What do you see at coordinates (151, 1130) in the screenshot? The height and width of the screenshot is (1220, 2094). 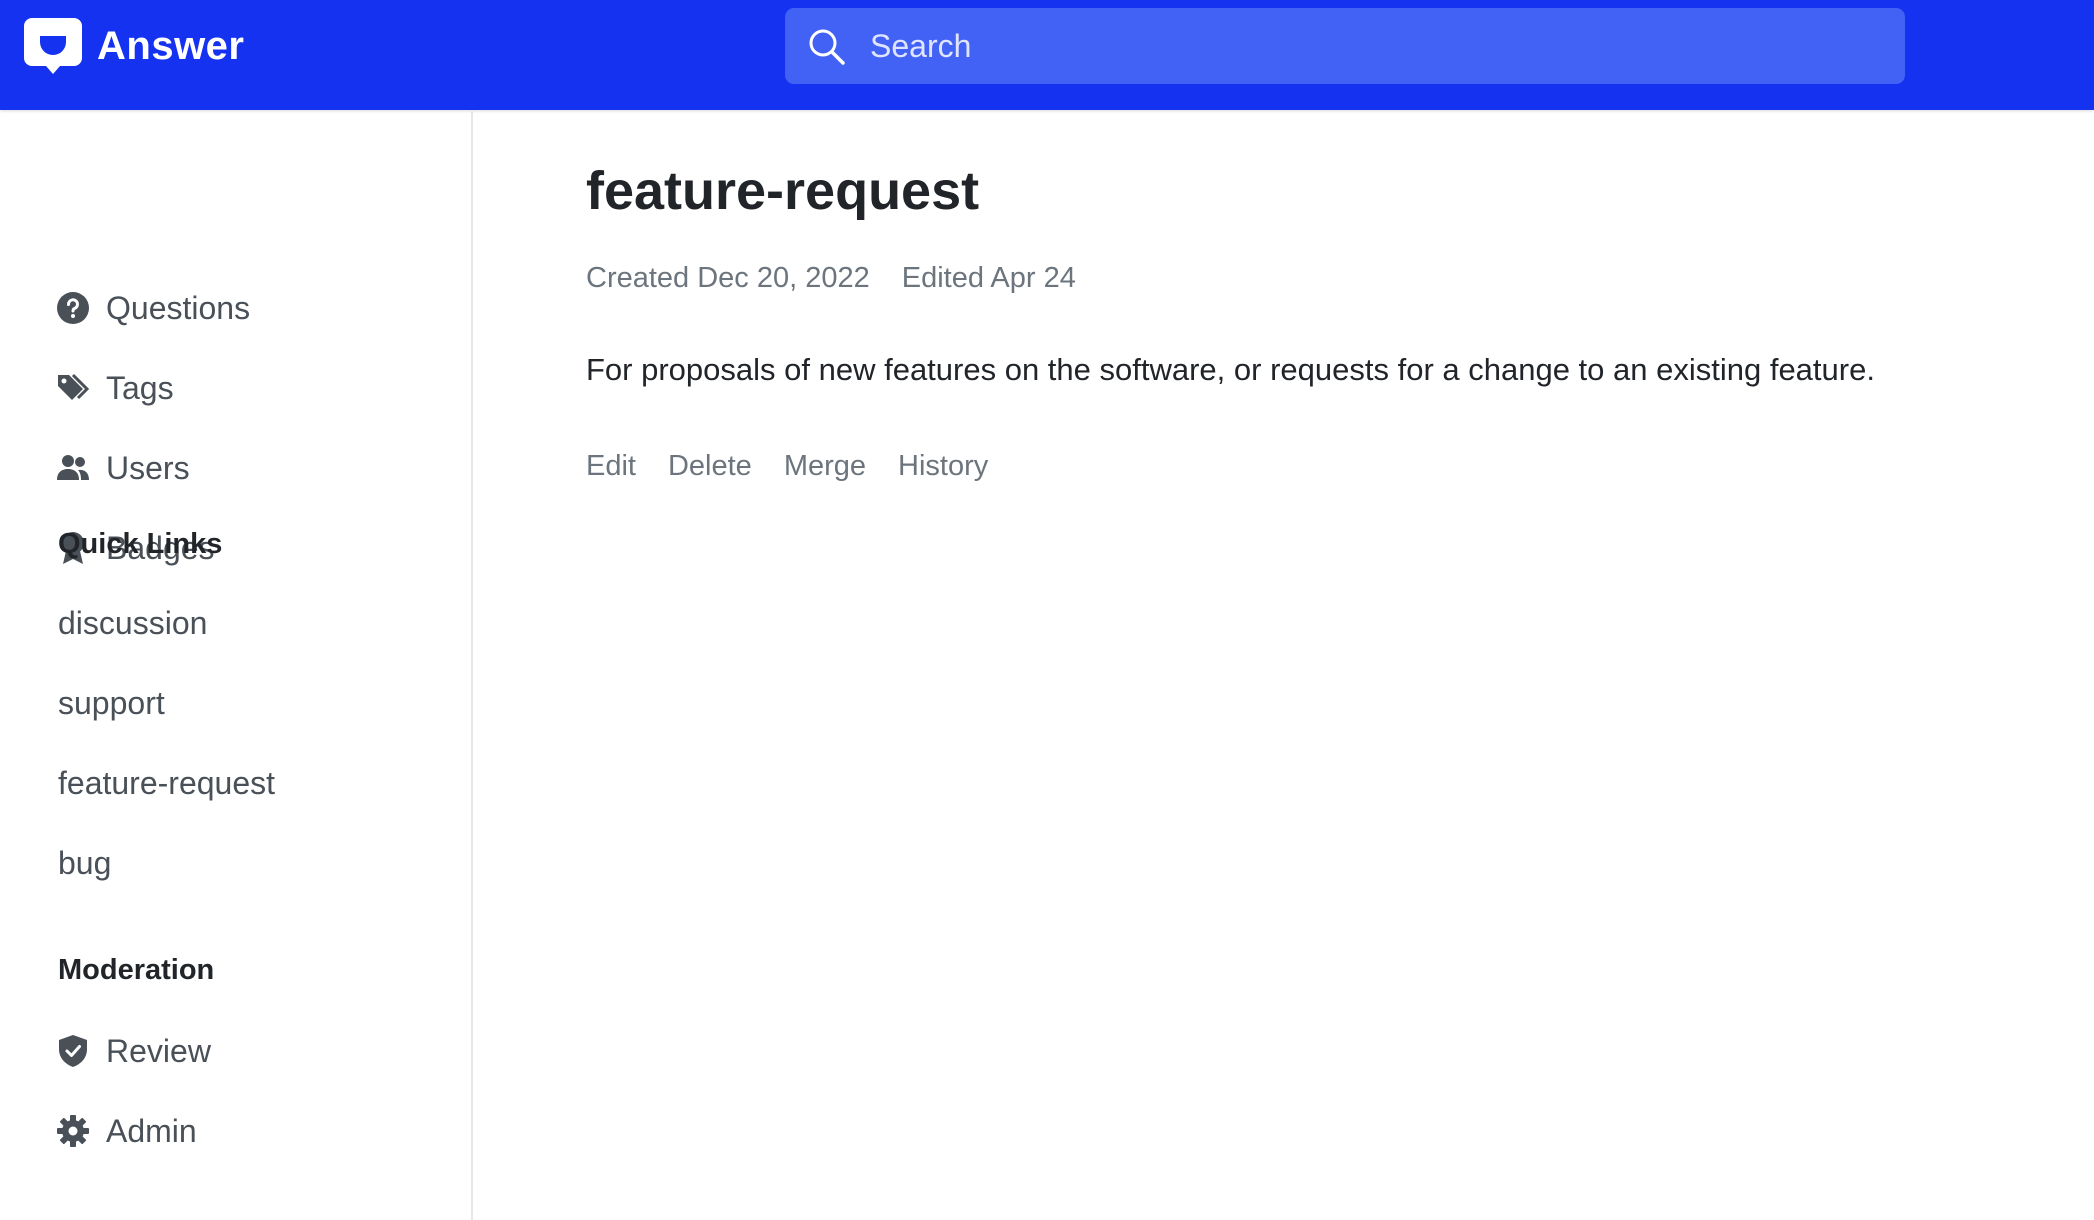 I see `sidebar-item-label: Admin` at bounding box center [151, 1130].